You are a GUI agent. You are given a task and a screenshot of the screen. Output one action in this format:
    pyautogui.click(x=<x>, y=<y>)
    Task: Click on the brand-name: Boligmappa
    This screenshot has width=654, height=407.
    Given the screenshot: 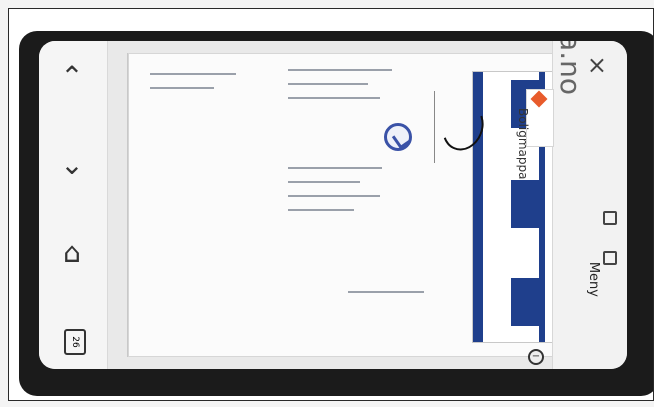 What is the action you would take?
    pyautogui.click(x=523, y=144)
    